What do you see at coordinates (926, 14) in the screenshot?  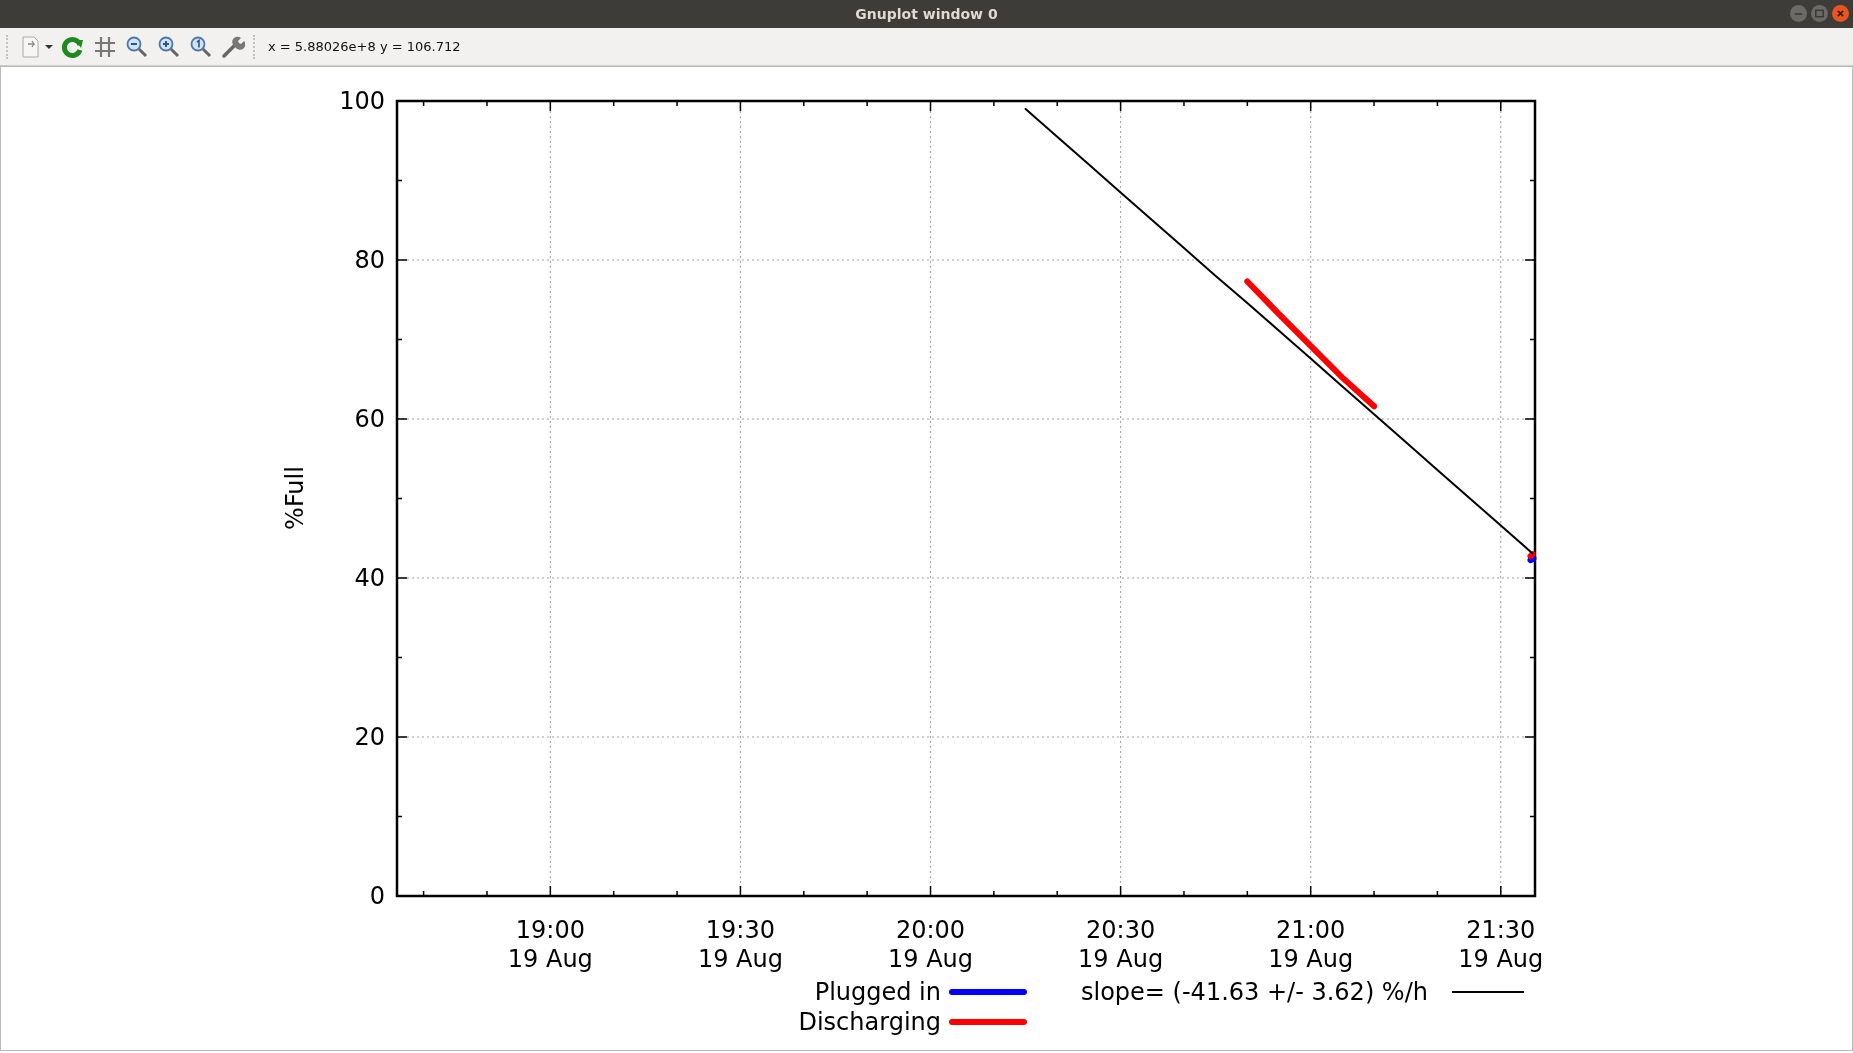 I see `window-title: Gnuplot window 0` at bounding box center [926, 14].